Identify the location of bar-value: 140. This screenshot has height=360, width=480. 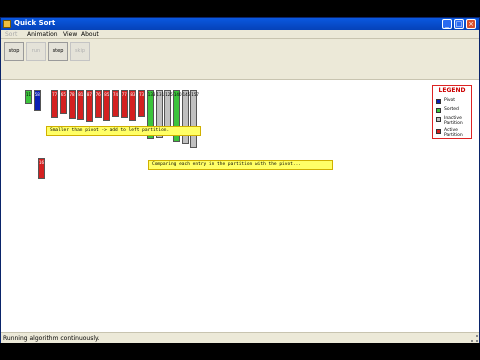
(177, 94).